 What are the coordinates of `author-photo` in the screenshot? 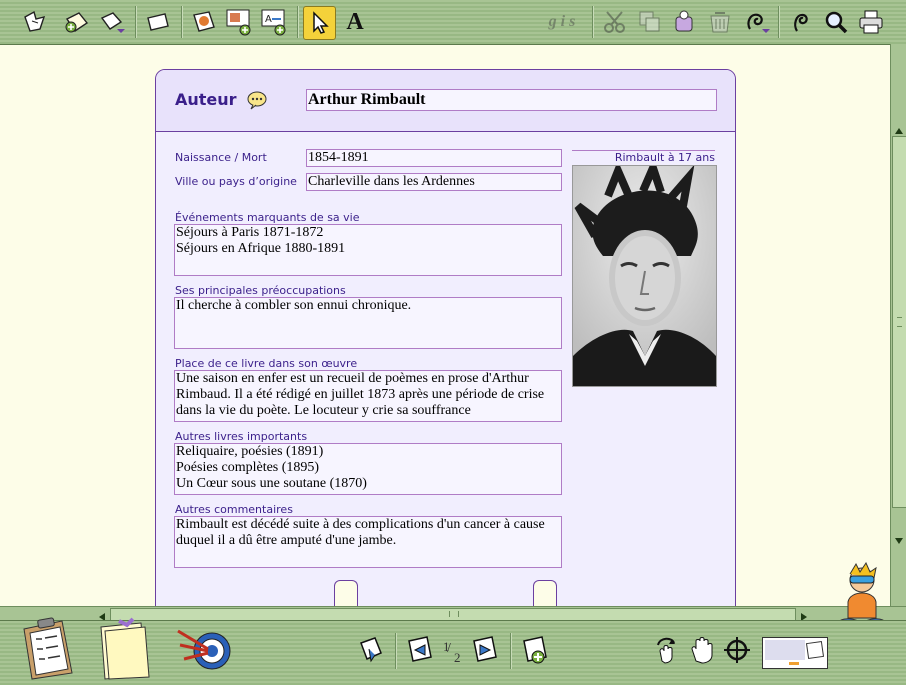 It's located at (644, 276).